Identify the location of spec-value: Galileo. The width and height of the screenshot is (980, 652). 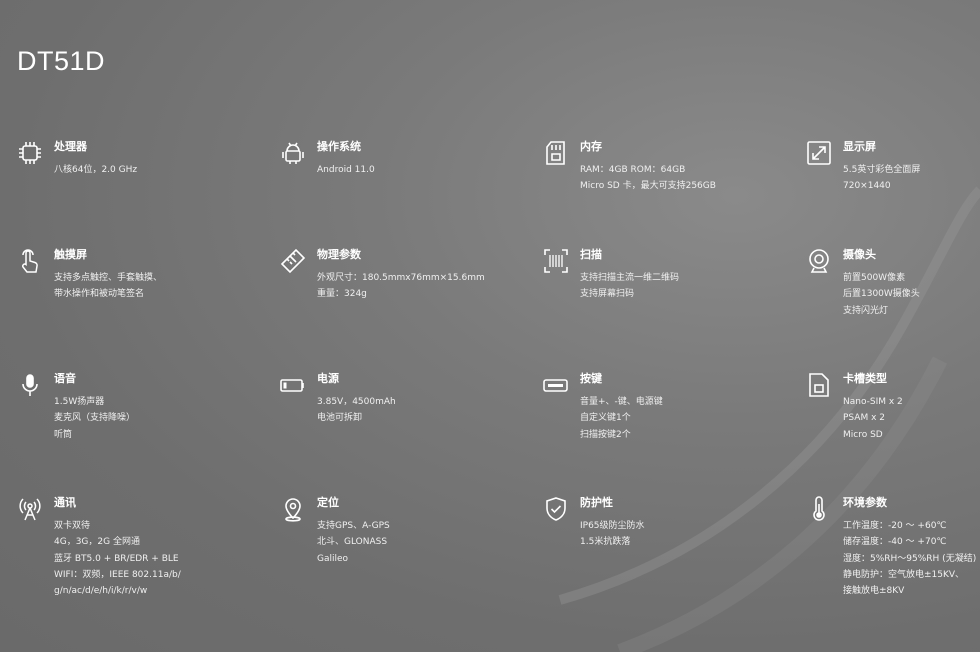
(333, 558).